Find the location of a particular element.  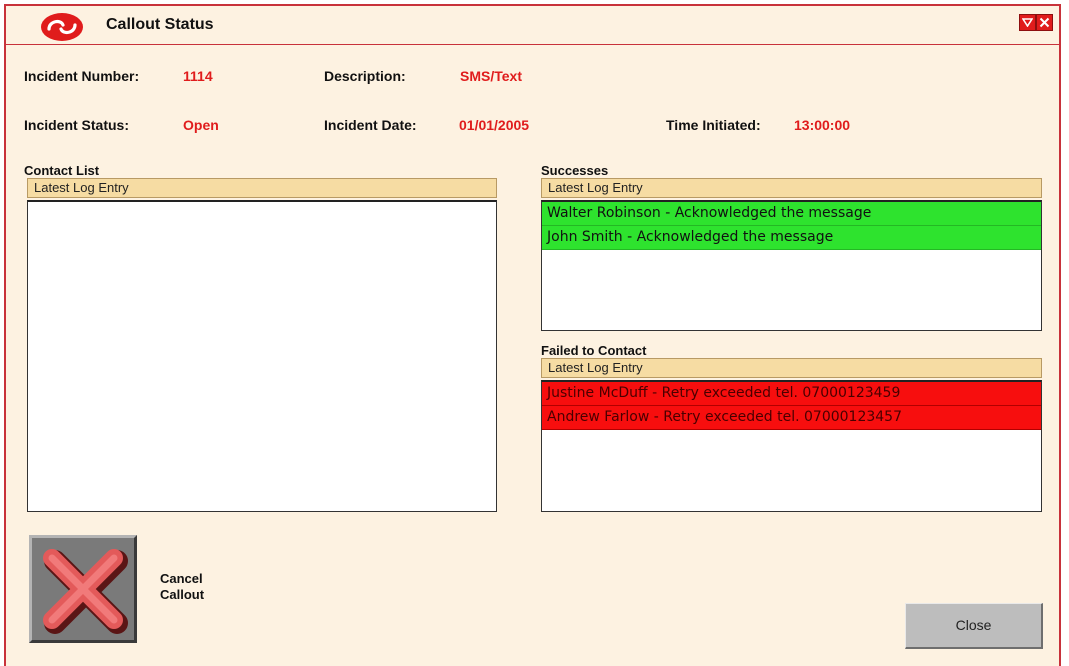

incident-status-value: Open is located at coordinates (201, 125).